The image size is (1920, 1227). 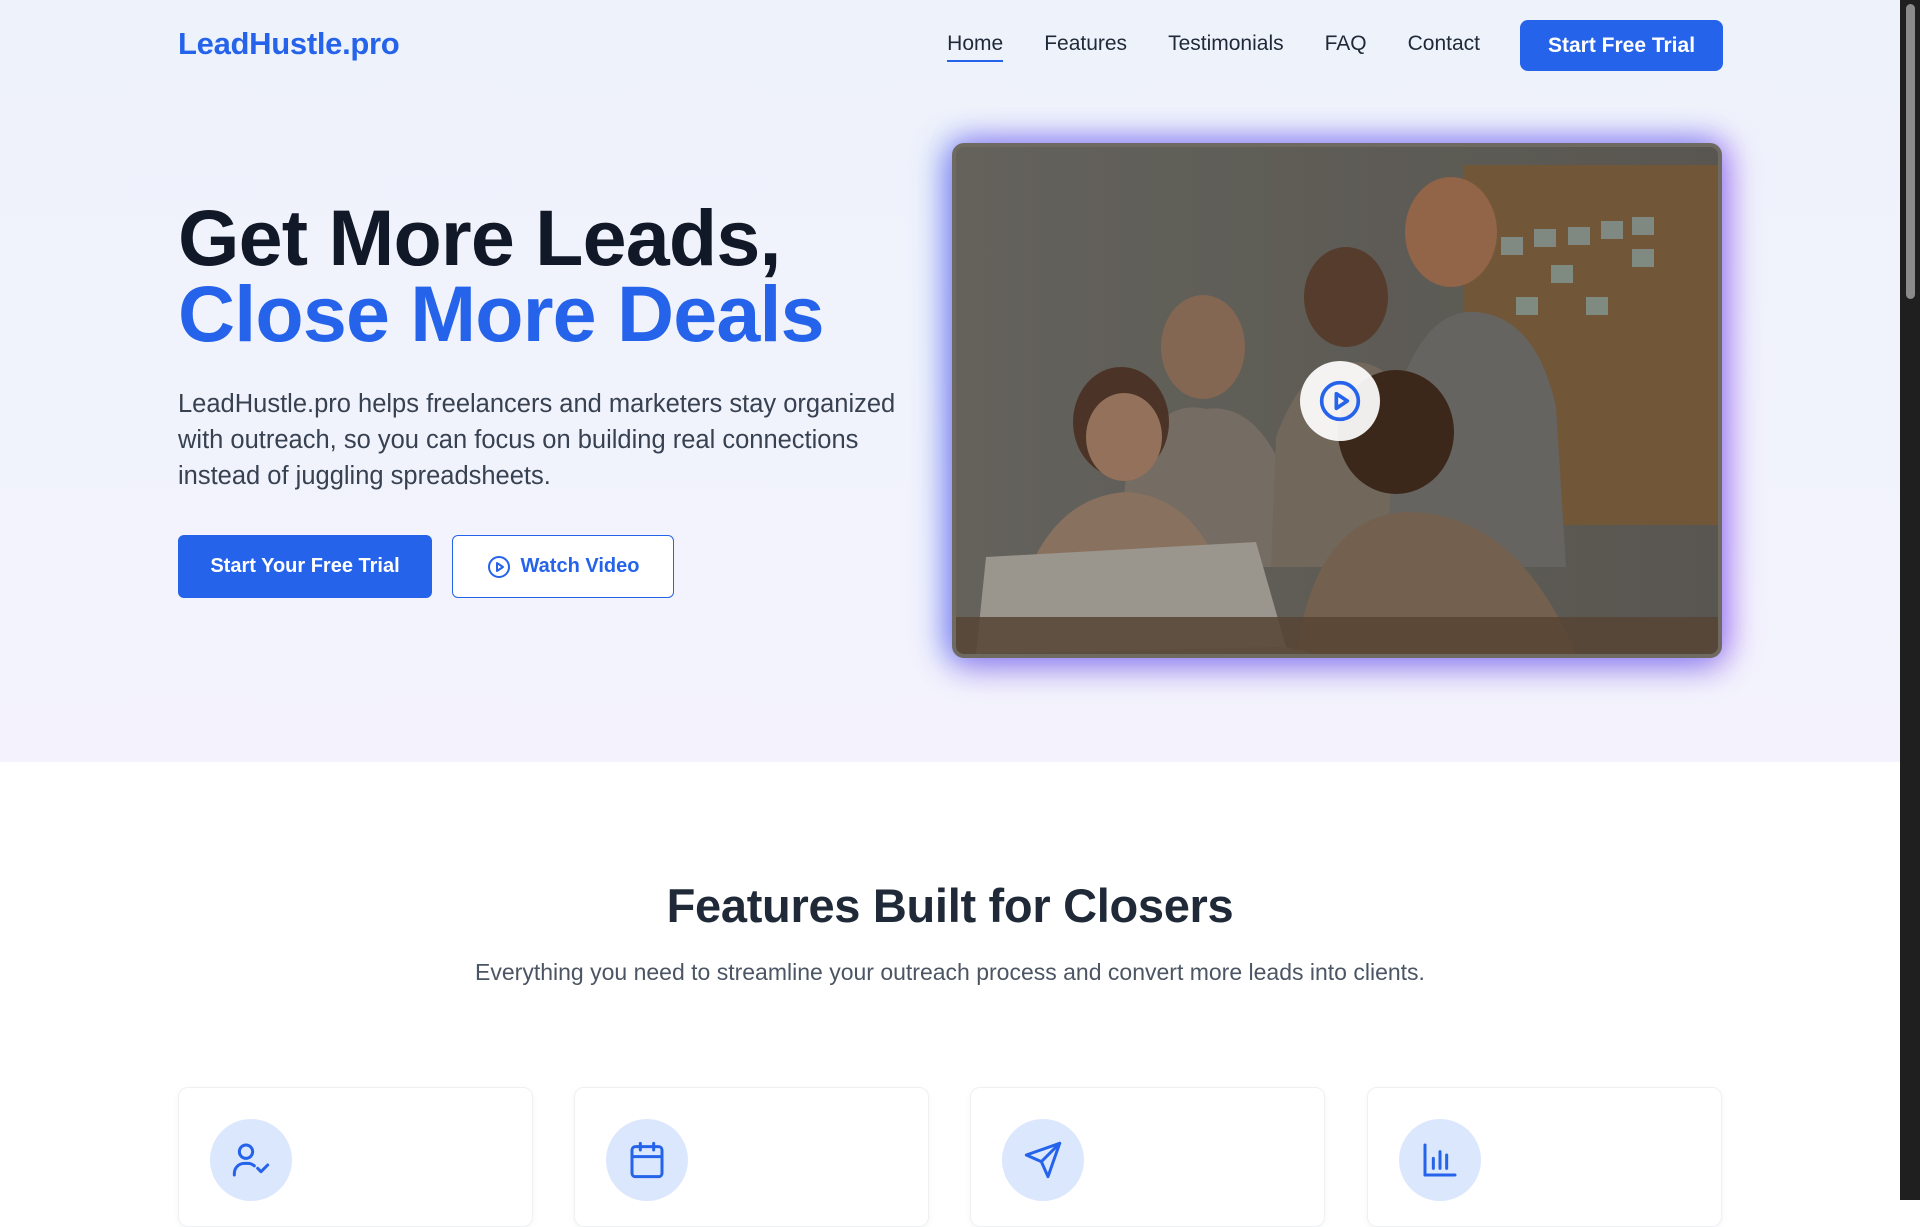 I want to click on bar-chart-icon-badge, so click(x=1440, y=1160).